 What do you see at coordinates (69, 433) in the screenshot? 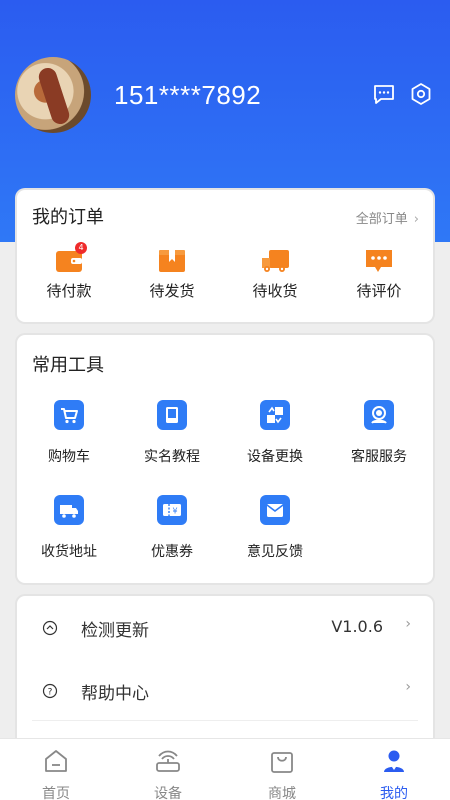
I see `tool-cart: 购物车` at bounding box center [69, 433].